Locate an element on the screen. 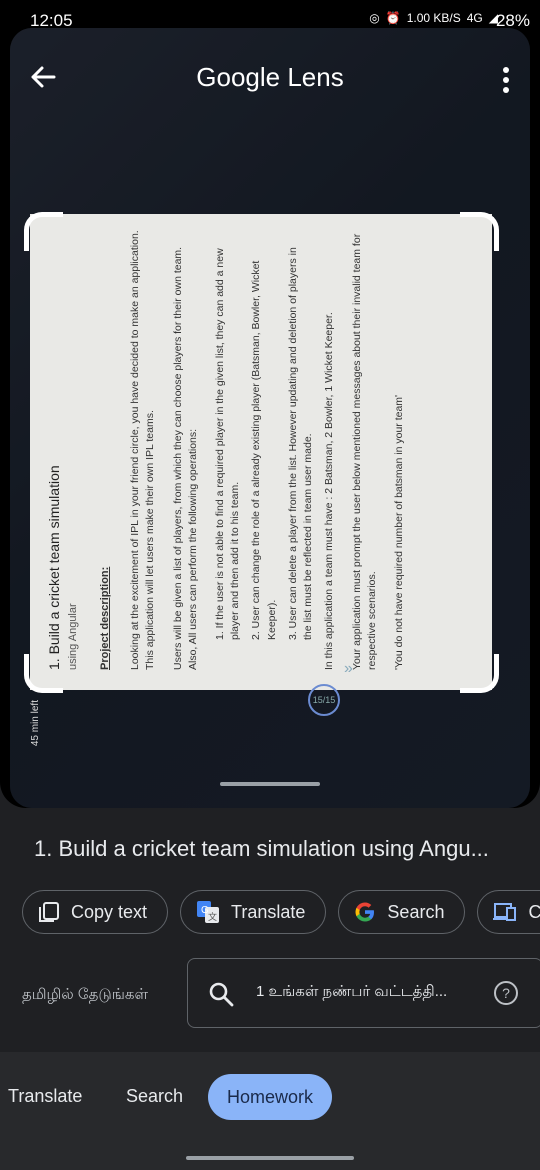  tab-translate: Translate is located at coordinates (45, 1096).